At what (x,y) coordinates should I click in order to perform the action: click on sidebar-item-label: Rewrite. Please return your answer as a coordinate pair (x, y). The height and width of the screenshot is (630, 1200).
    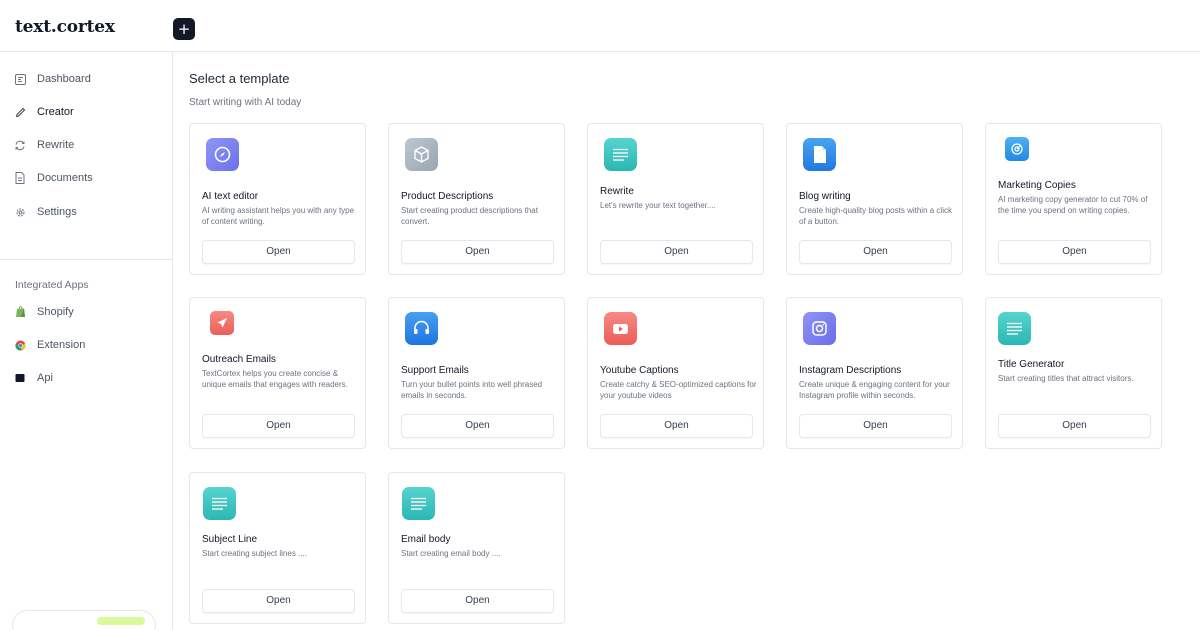
    Looking at the image, I should click on (56, 145).